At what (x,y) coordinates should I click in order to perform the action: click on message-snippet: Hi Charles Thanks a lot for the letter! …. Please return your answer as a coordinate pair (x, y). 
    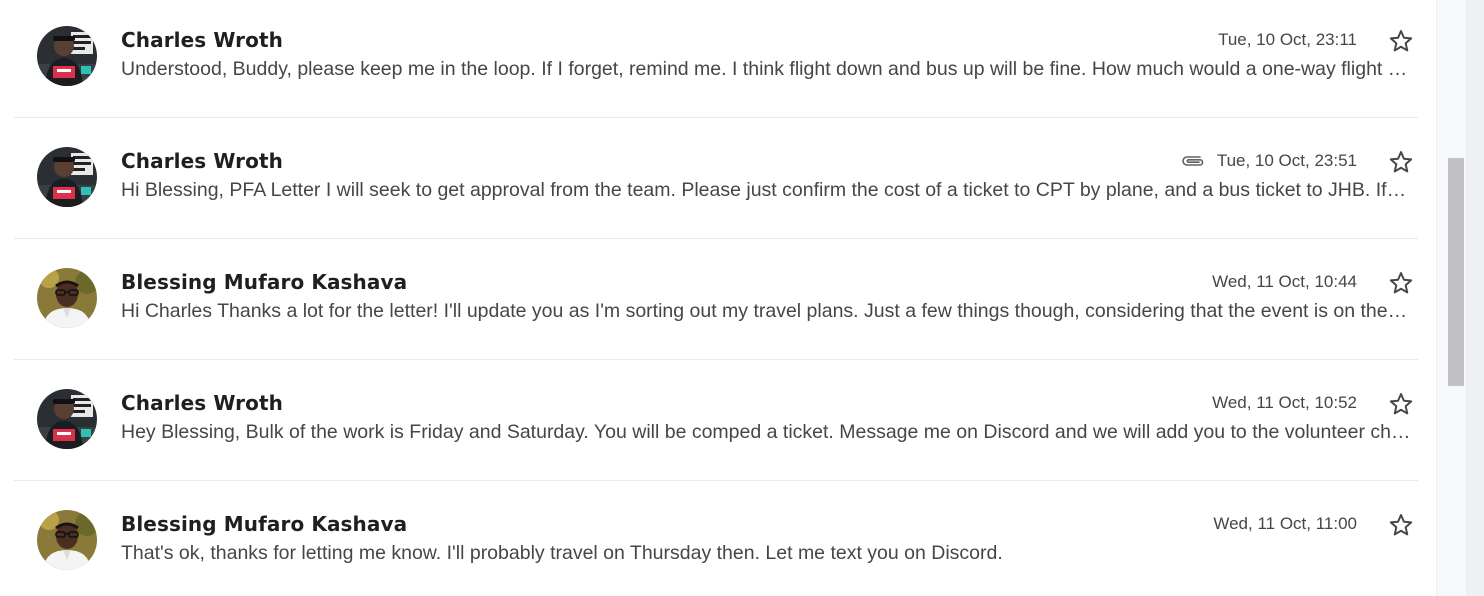
    Looking at the image, I should click on (766, 311).